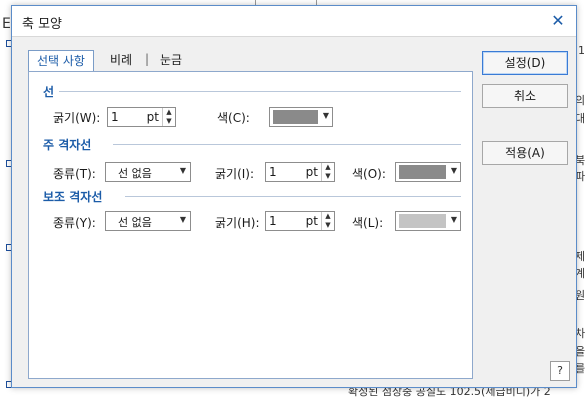 The width and height of the screenshot is (586, 401). What do you see at coordinates (369, 174) in the screenshot?
I see `major-color-label: 색(O):` at bounding box center [369, 174].